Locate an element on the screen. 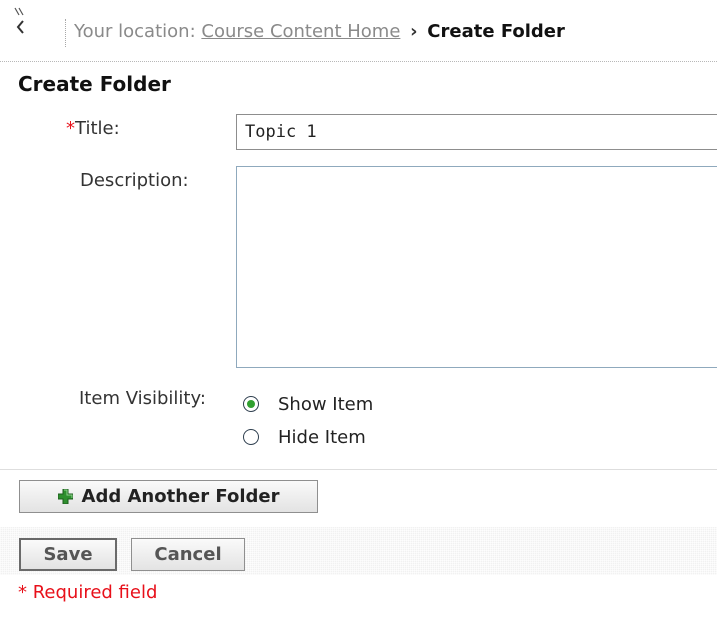  back-arrow-icon is located at coordinates (21, 24).